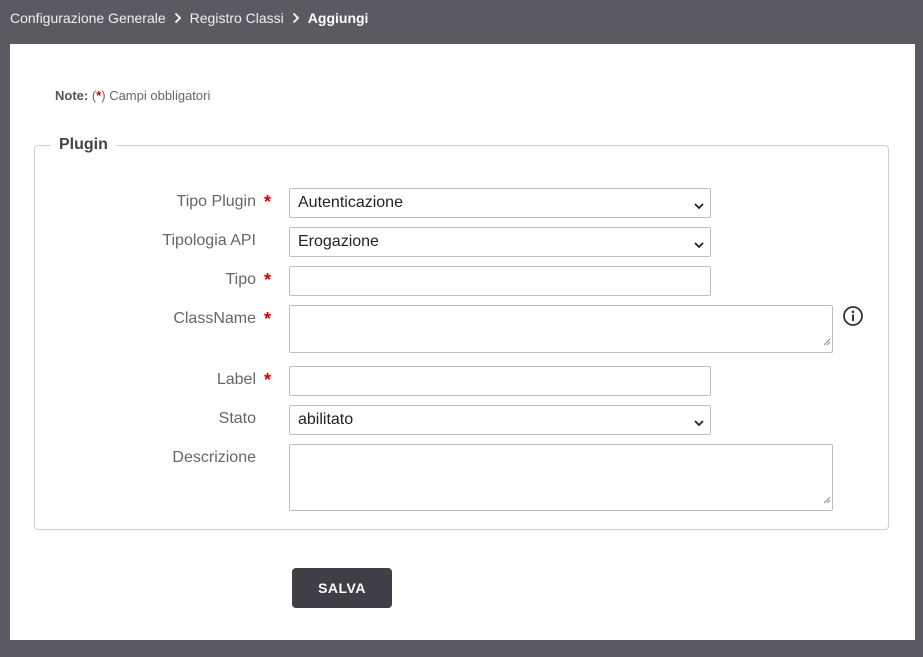  What do you see at coordinates (236, 379) in the screenshot?
I see `label-label: Label` at bounding box center [236, 379].